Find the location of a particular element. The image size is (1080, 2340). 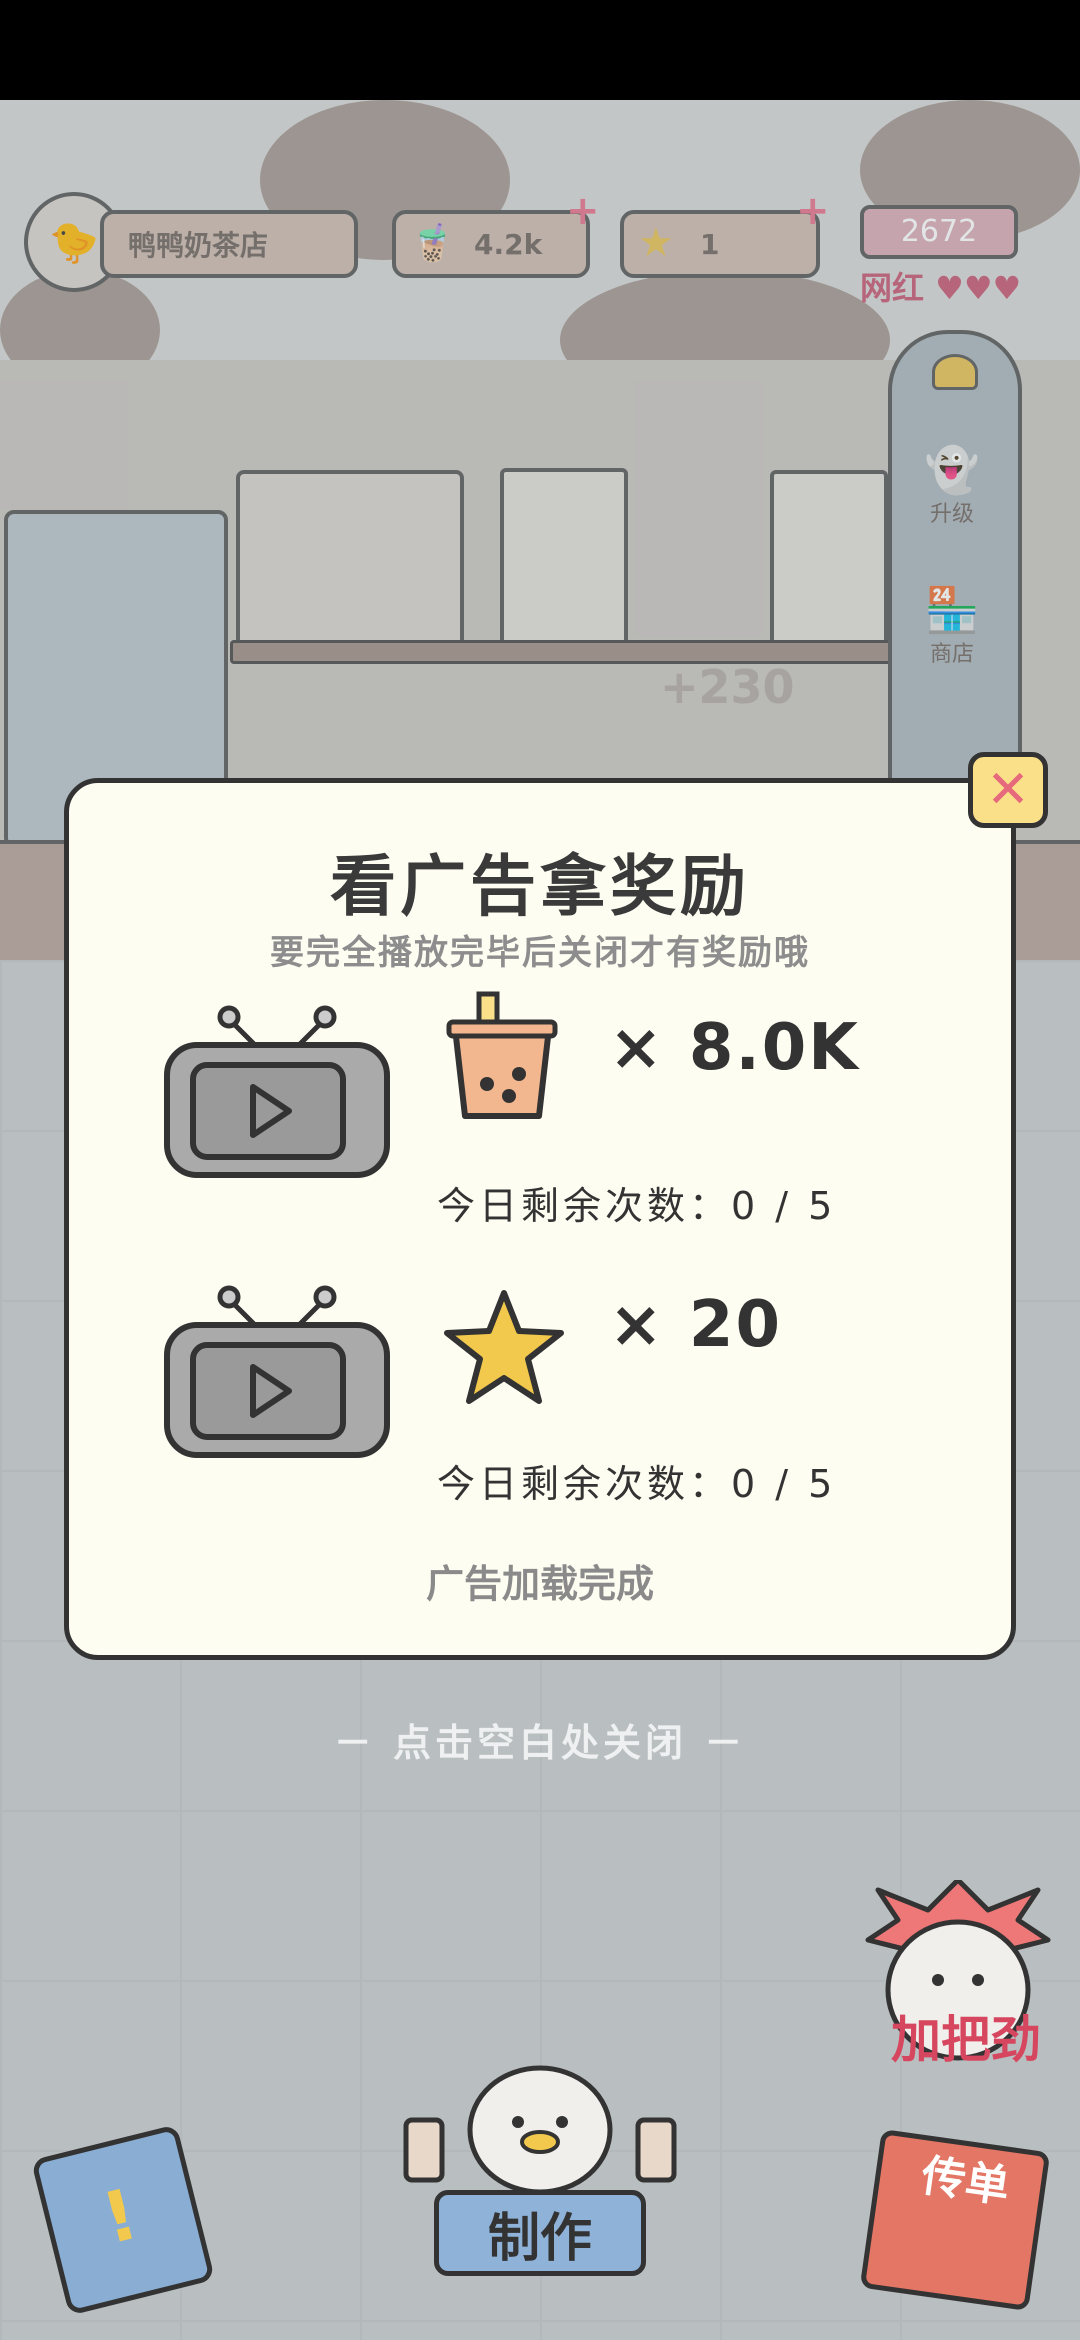

exclamation-icon: ! is located at coordinates (120, 2216).